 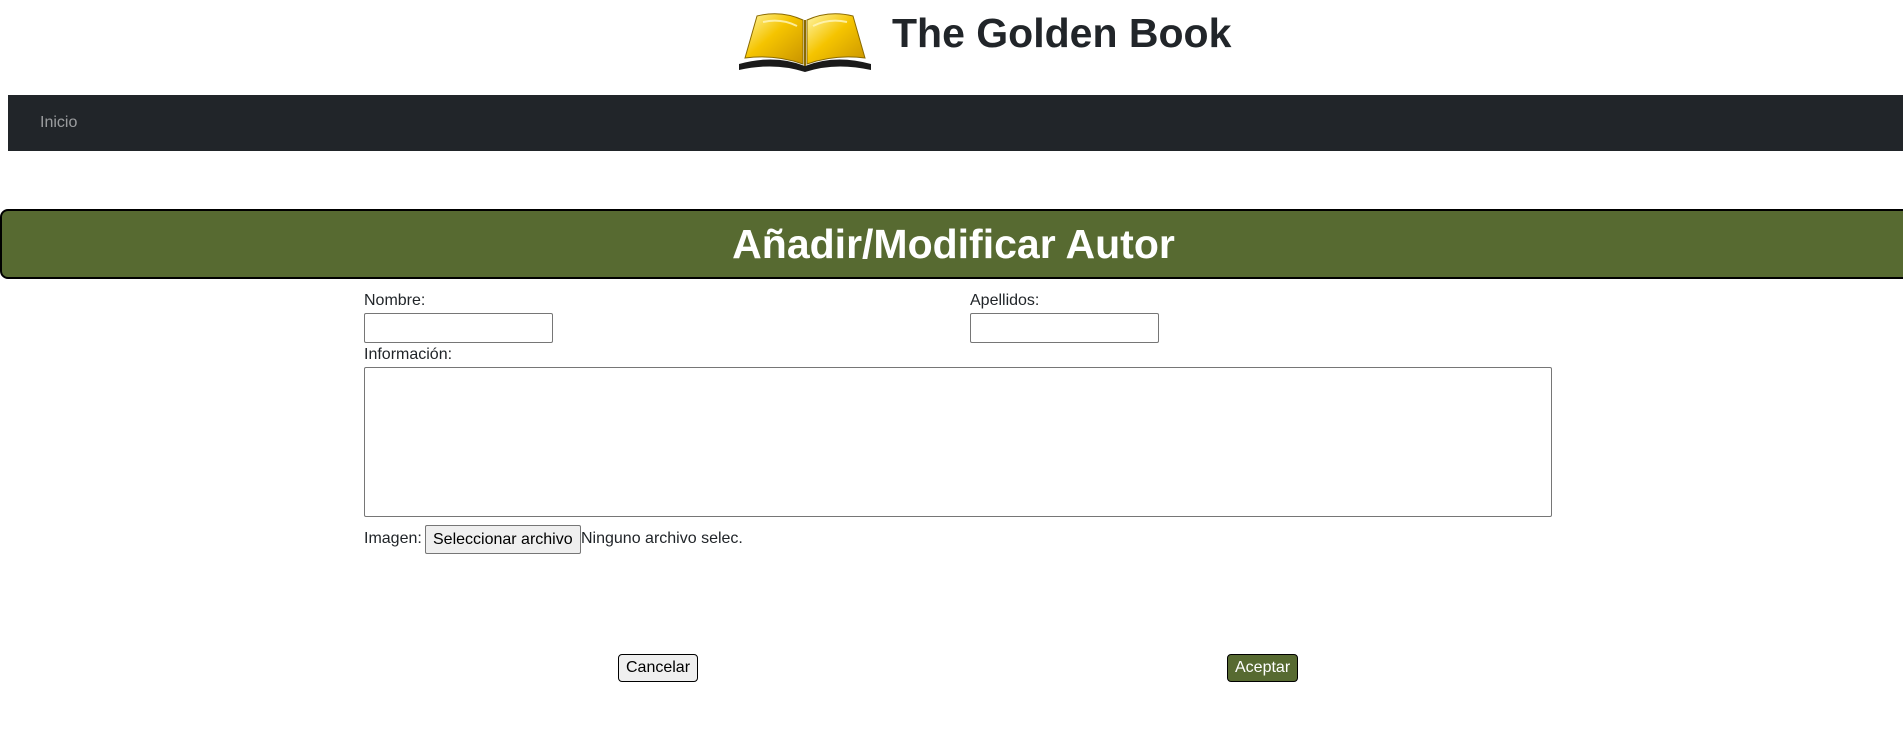 I want to click on file-status-text: Ninguno archivo selec., so click(x=662, y=538).